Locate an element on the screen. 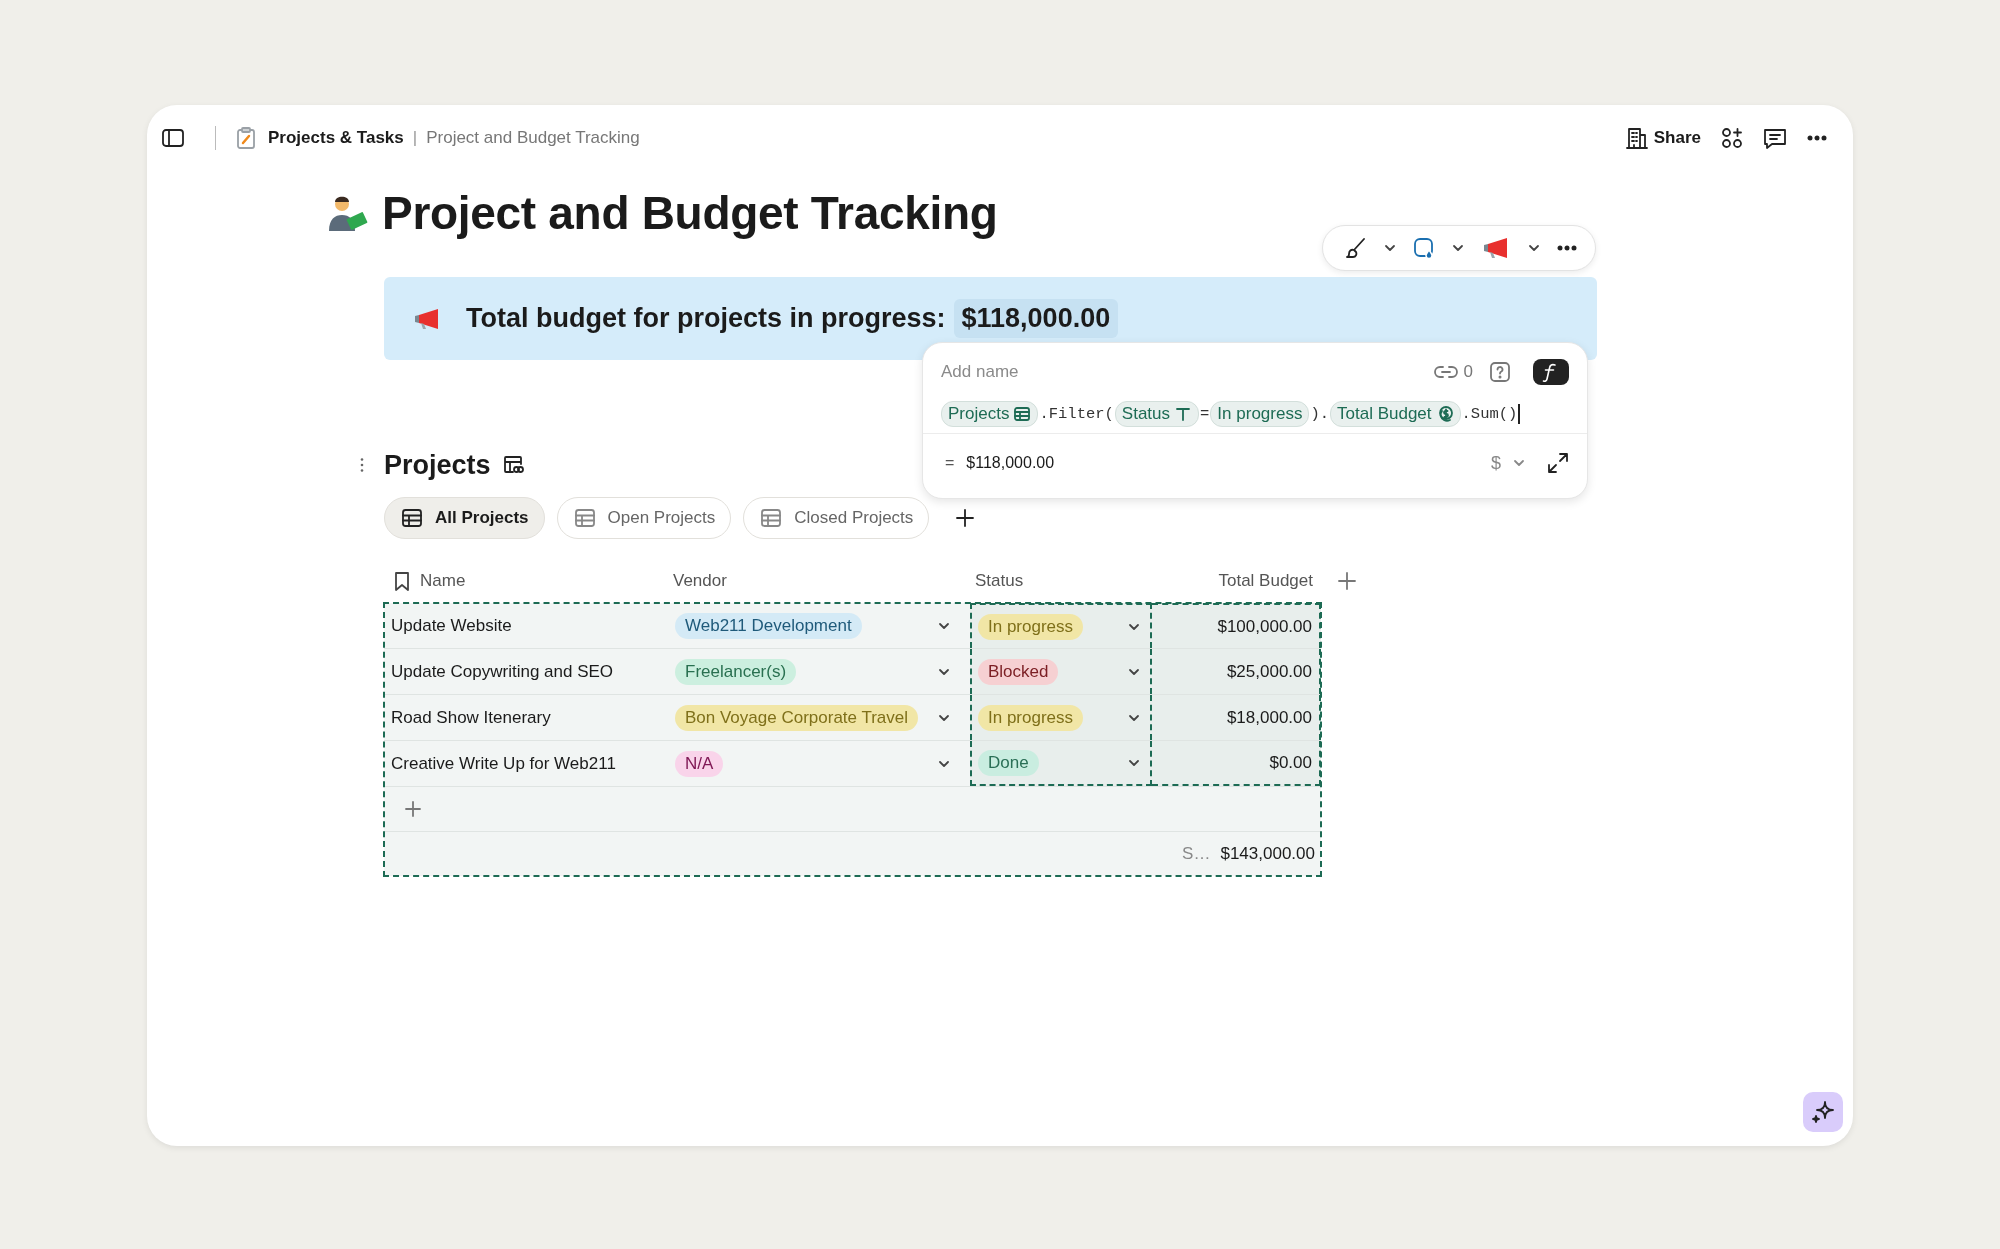  comment-icon is located at coordinates (1775, 138).